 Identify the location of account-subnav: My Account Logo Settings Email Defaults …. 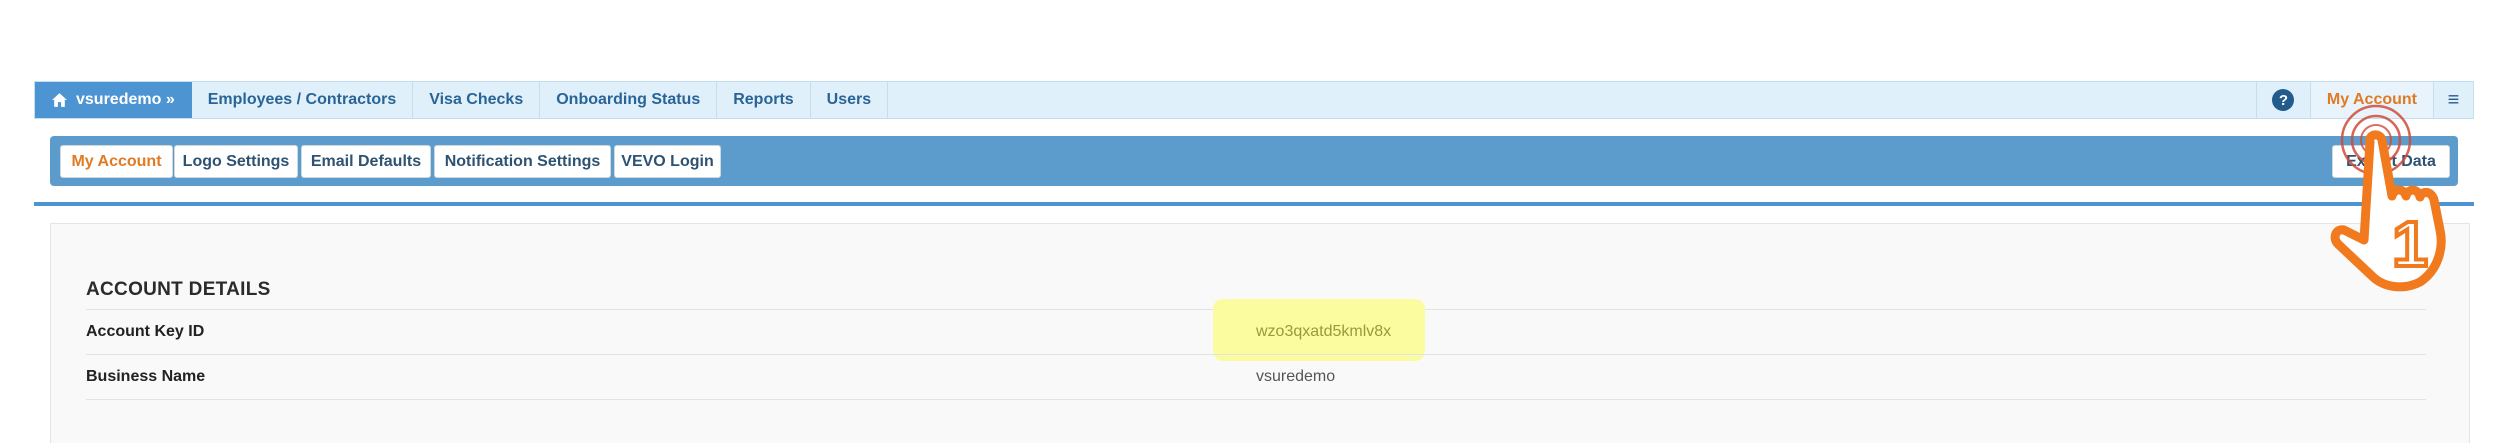
(1254, 161).